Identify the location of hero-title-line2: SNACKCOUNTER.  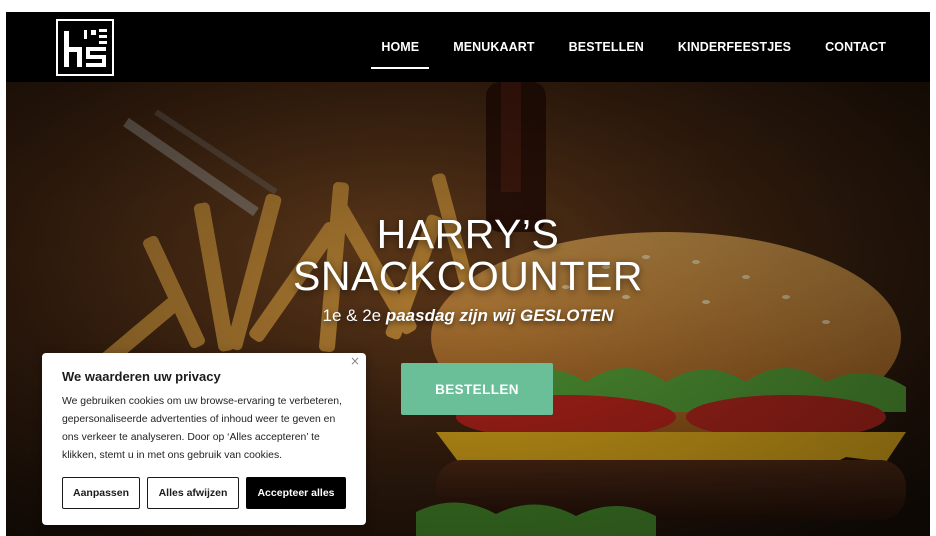
(468, 276).